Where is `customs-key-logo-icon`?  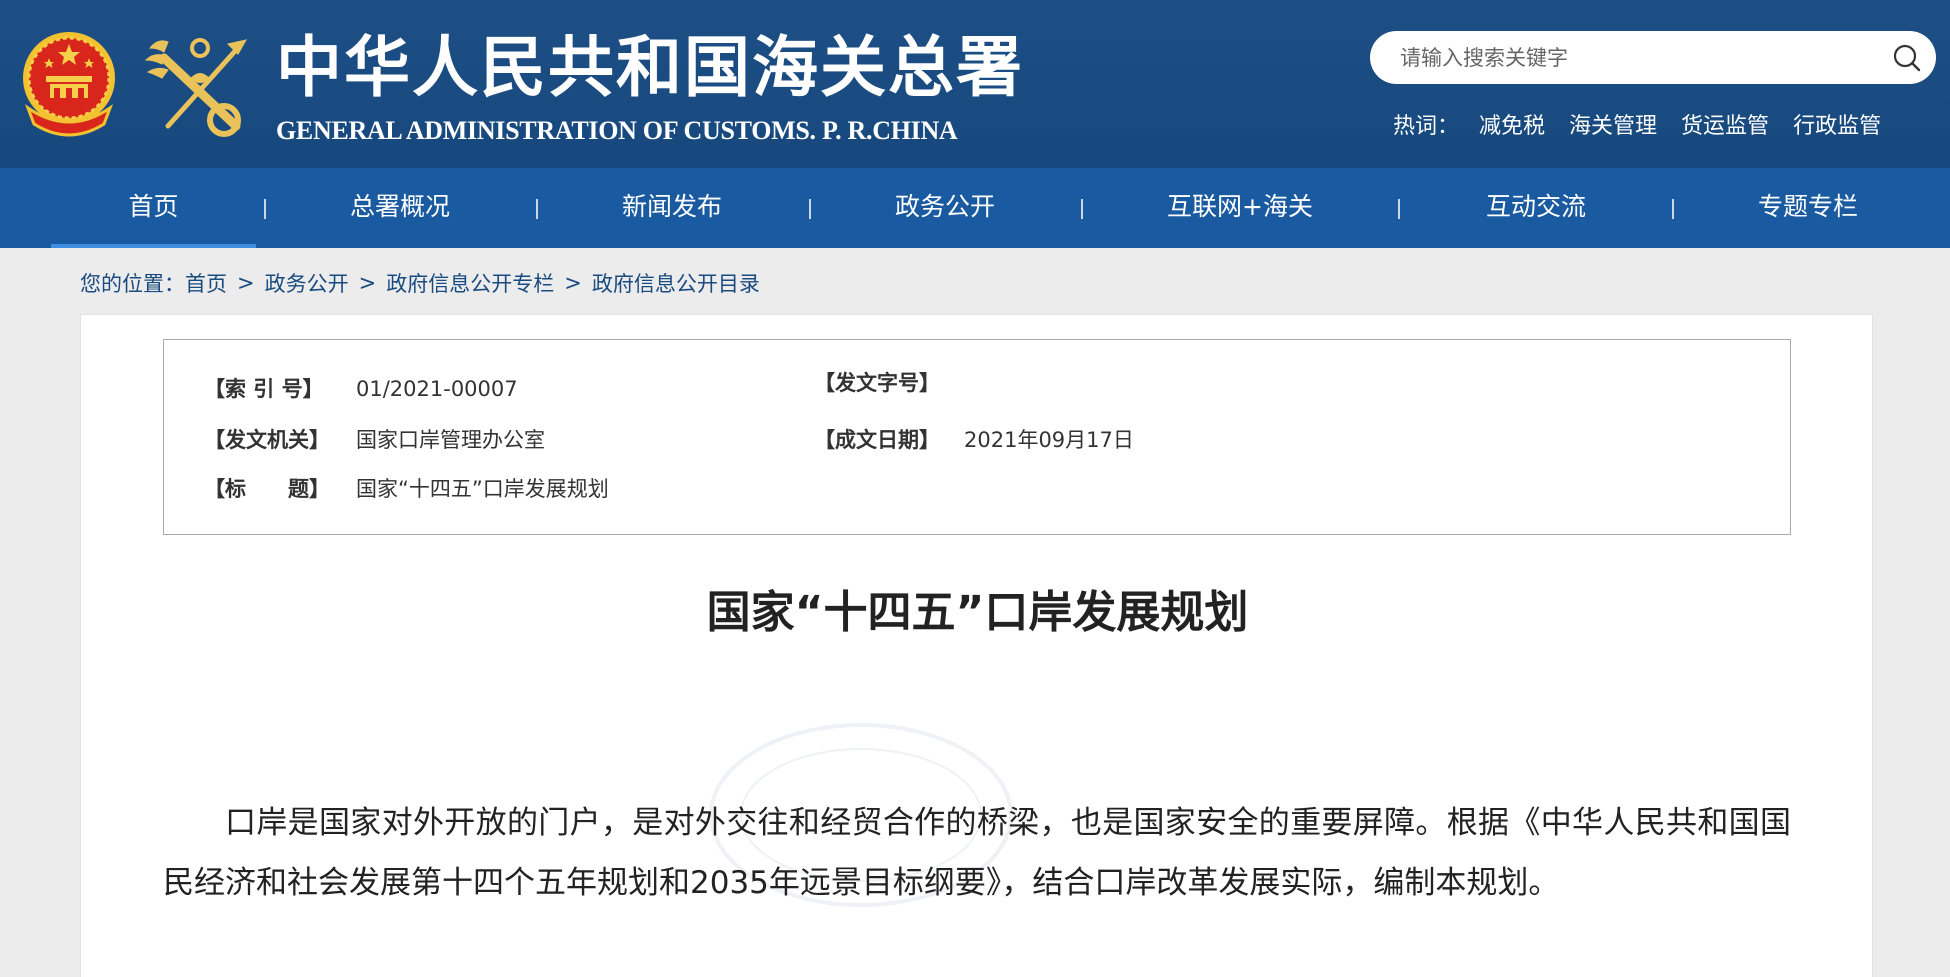
customs-key-logo-icon is located at coordinates (199, 86).